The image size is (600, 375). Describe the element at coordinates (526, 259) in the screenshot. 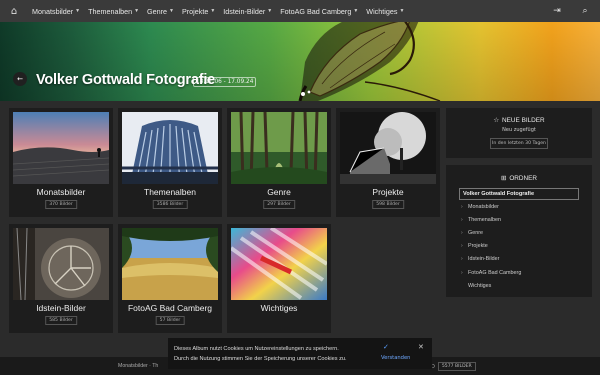

I see `folder-item-idstein-bilder: › Idstein-Bilder` at that location.